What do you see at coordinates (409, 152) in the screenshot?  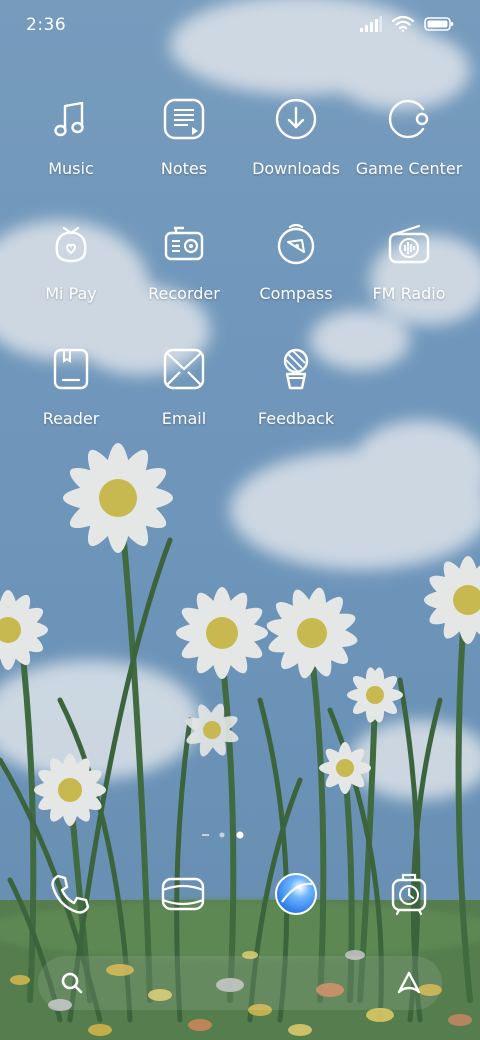 I see `app-game-center: Game Center` at bounding box center [409, 152].